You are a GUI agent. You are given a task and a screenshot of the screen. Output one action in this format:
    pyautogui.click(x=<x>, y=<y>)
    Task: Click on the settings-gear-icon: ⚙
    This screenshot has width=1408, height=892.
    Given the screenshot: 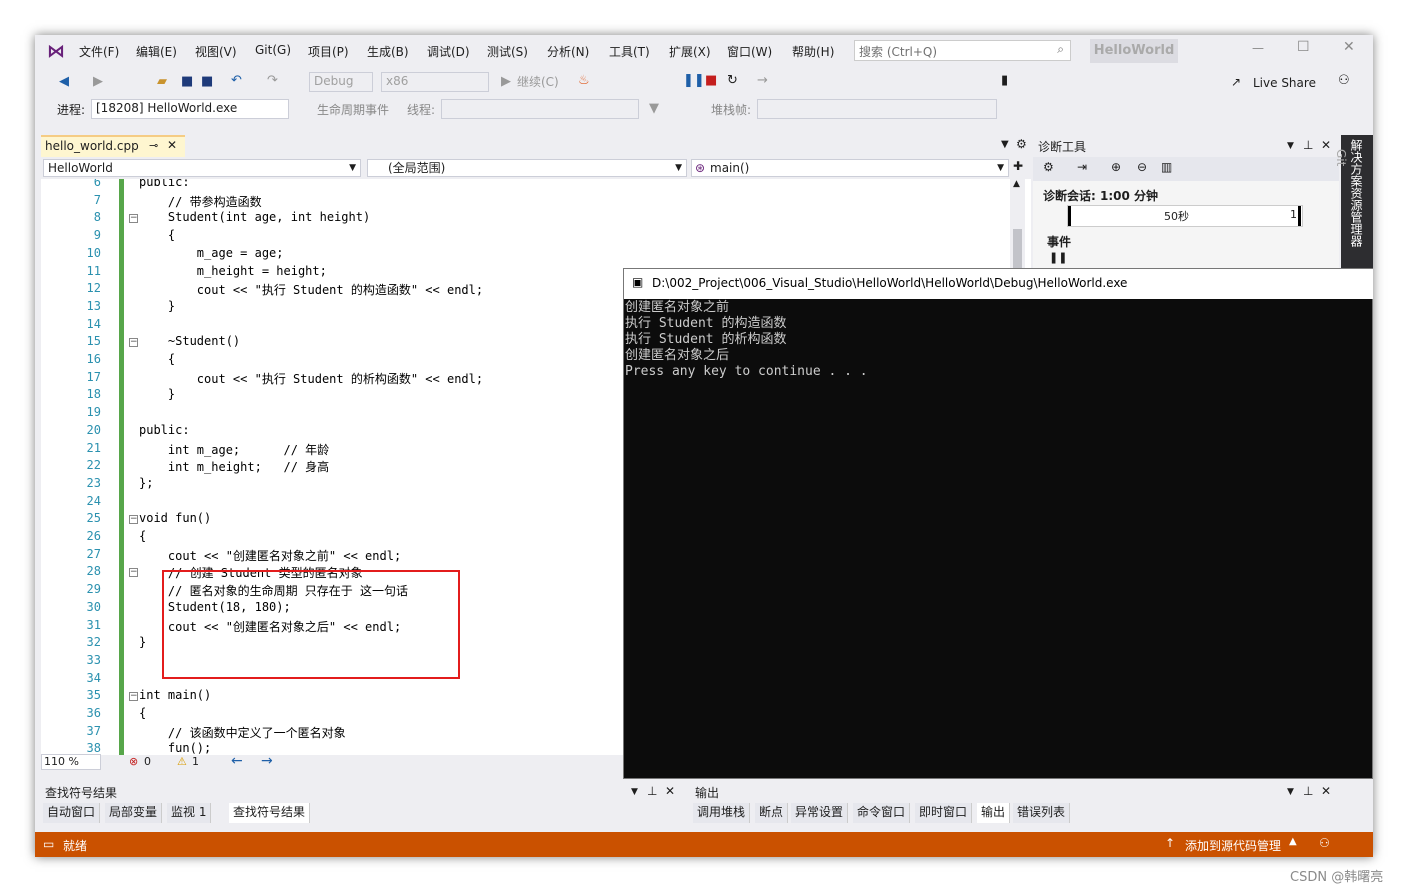 What is the action you would take?
    pyautogui.click(x=1021, y=144)
    